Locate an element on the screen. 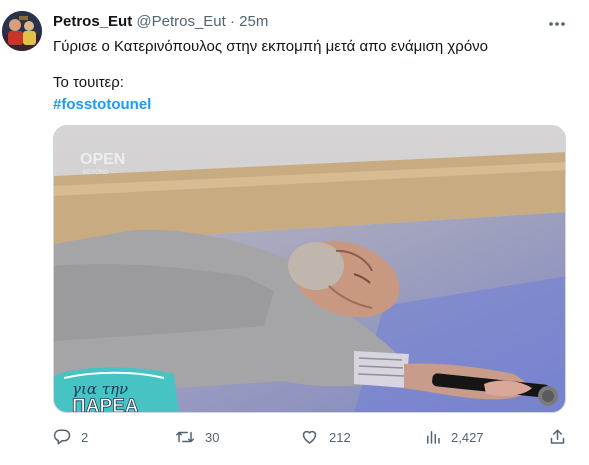 This screenshot has height=465, width=589. tweet-text-line: Το τουιτερ: is located at coordinates (88, 82).